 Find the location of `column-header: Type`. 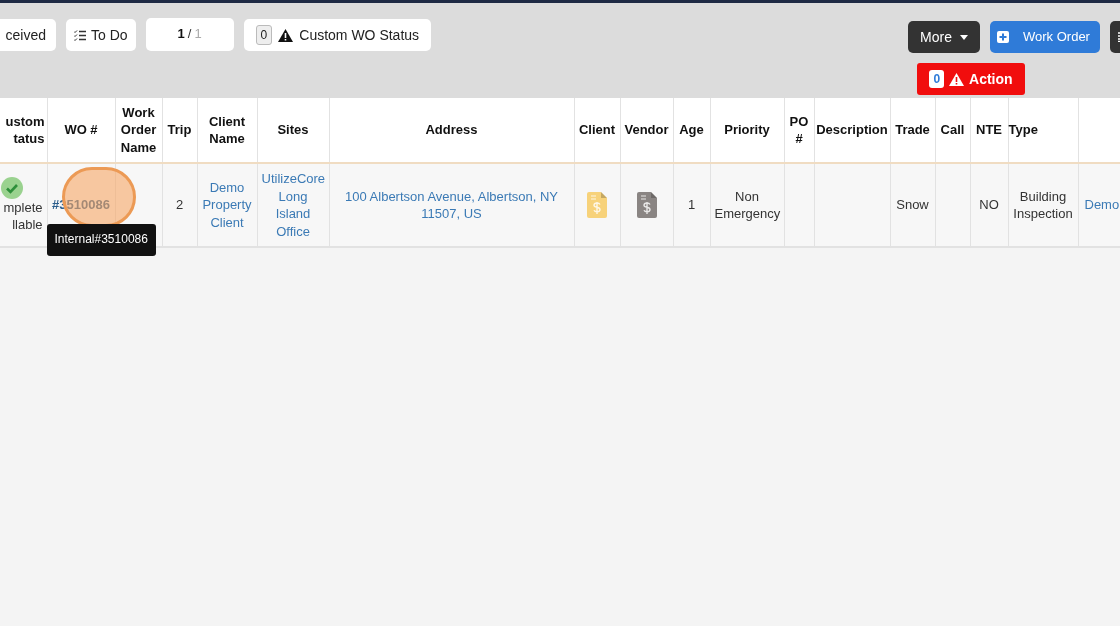

column-header: Type is located at coordinates (1043, 130).